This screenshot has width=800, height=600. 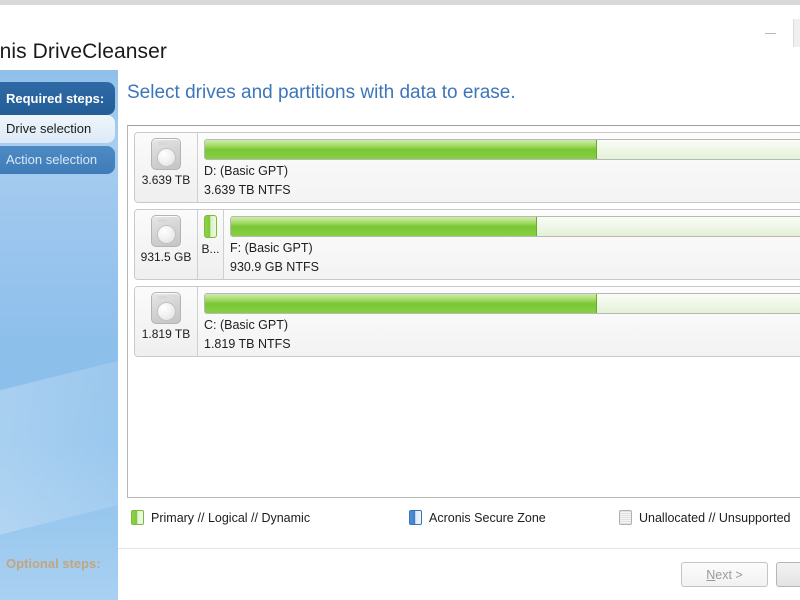 What do you see at coordinates (166, 334) in the screenshot?
I see `disk-size-label: 1.819 TB` at bounding box center [166, 334].